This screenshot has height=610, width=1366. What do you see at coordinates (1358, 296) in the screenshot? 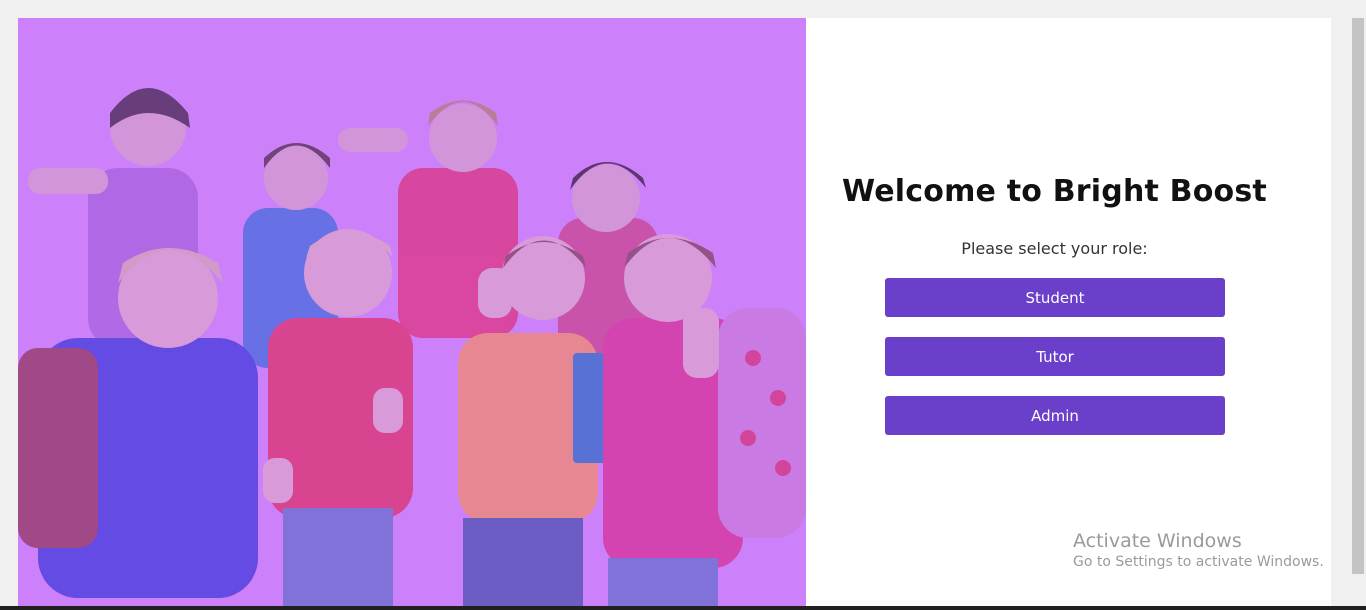
I see `scrollbar-thumb` at bounding box center [1358, 296].